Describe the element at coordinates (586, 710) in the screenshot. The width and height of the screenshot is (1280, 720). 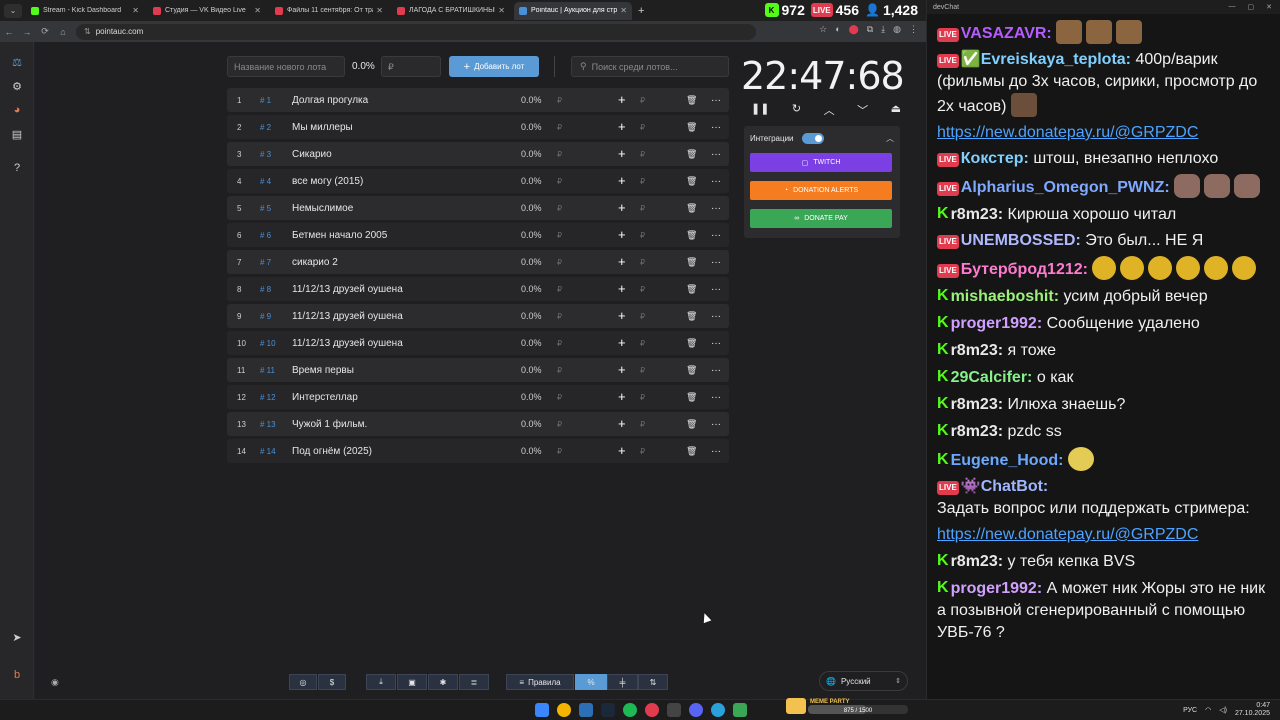
I see `file-explorer-icon` at that location.